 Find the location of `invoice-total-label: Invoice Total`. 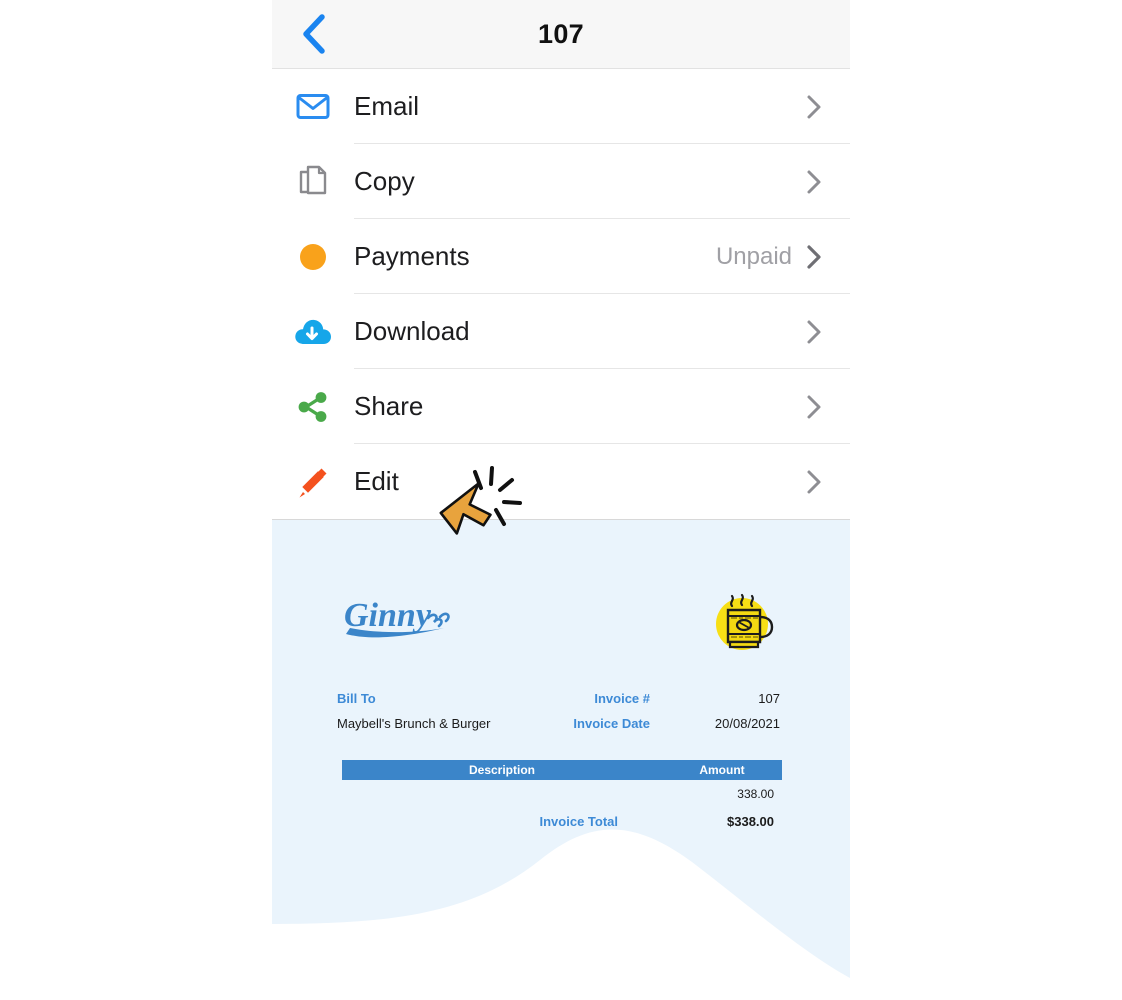

invoice-total-label: Invoice Total is located at coordinates (579, 821).